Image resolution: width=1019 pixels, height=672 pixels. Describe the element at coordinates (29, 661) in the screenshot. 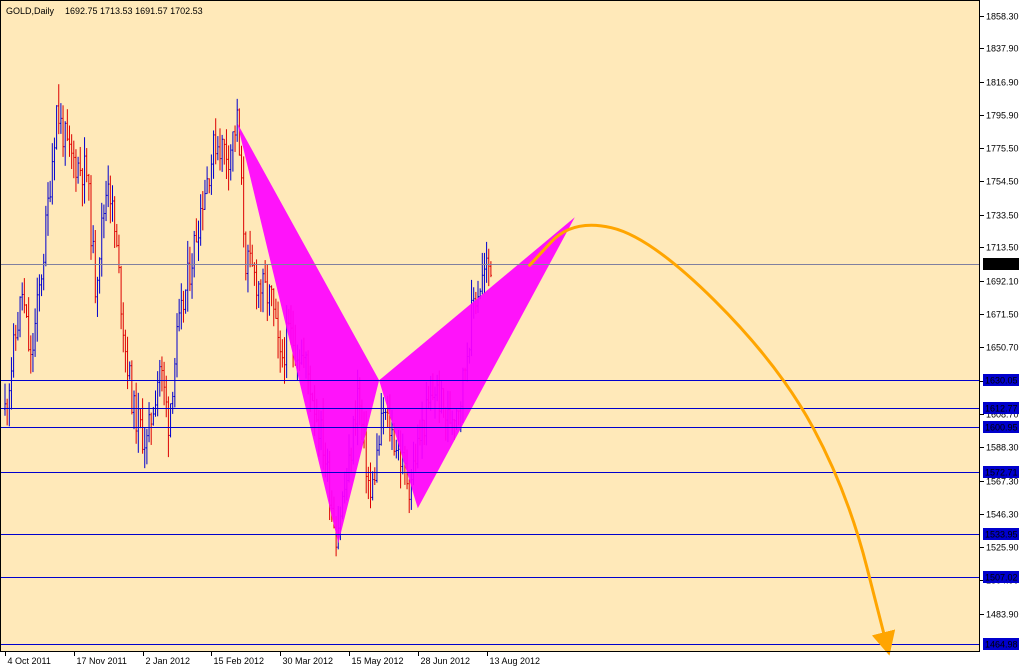

I see `x-tick-label: 4 Oct 2011` at that location.